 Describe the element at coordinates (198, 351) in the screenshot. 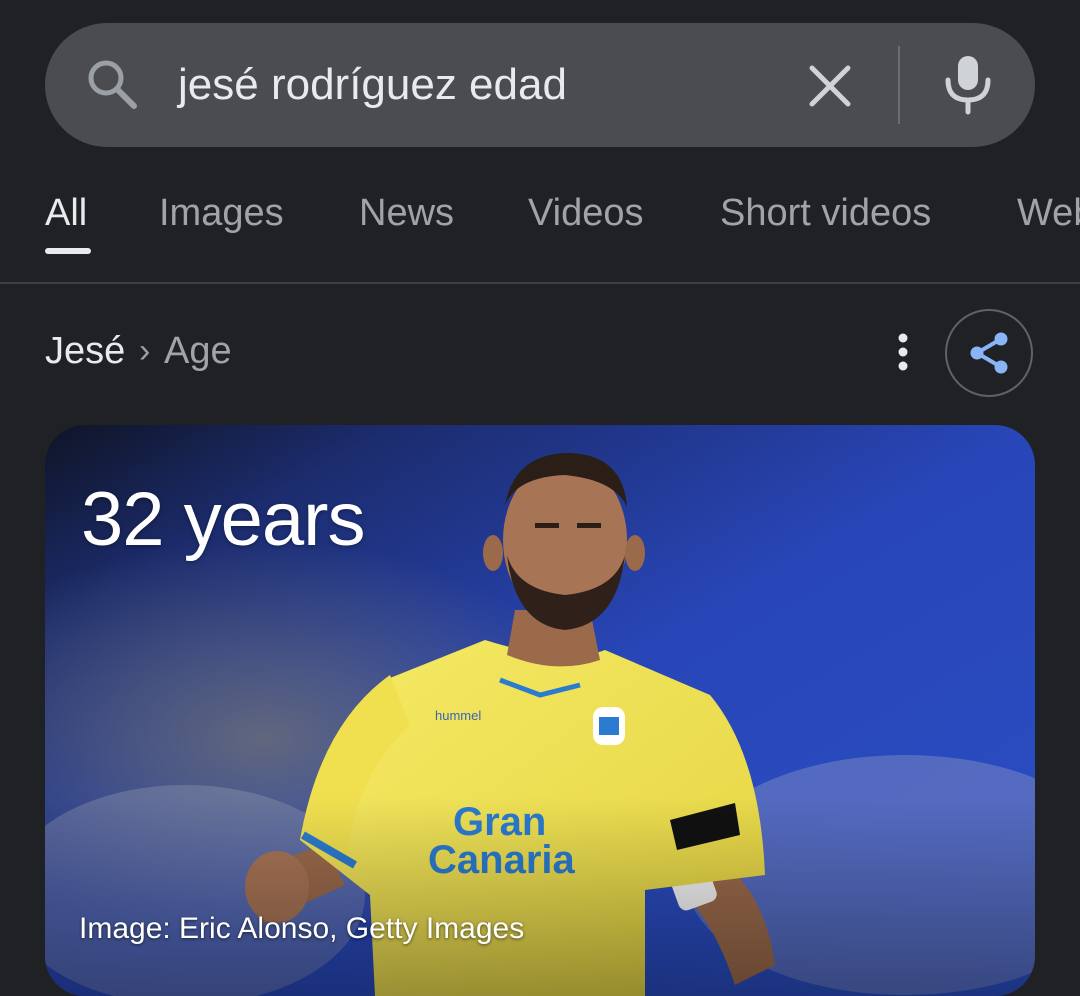

I see `breadcrumb-attribute: Age` at that location.